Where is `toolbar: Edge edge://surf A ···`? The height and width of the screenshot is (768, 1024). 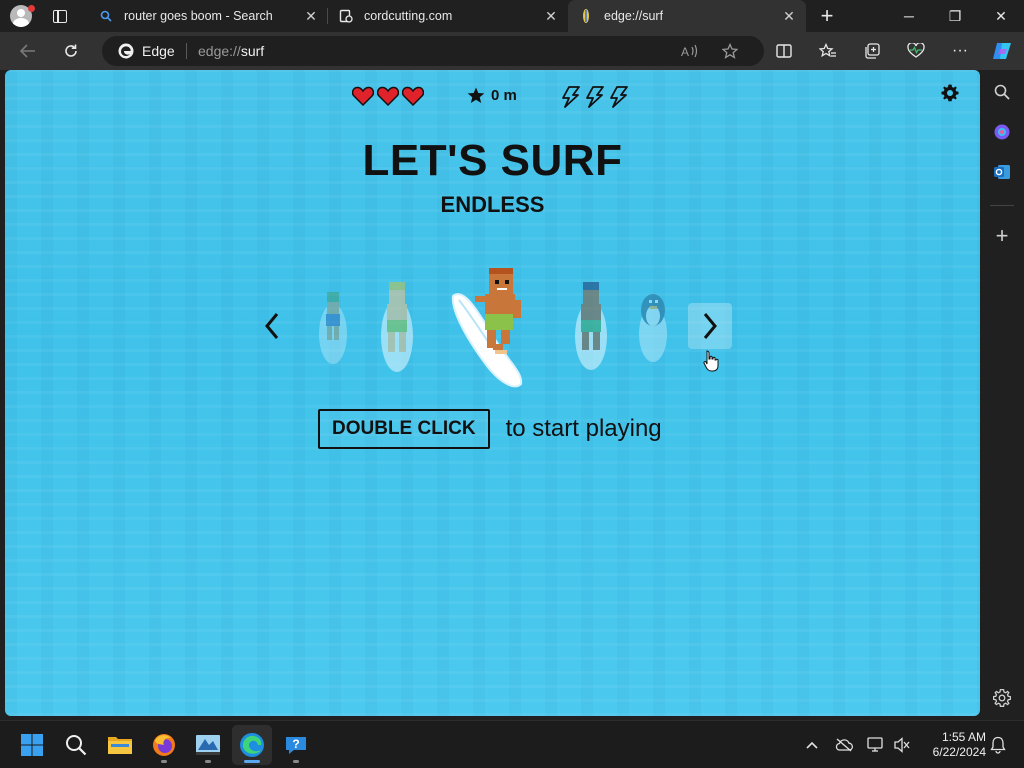 toolbar: Edge edge://surf A ··· is located at coordinates (512, 51).